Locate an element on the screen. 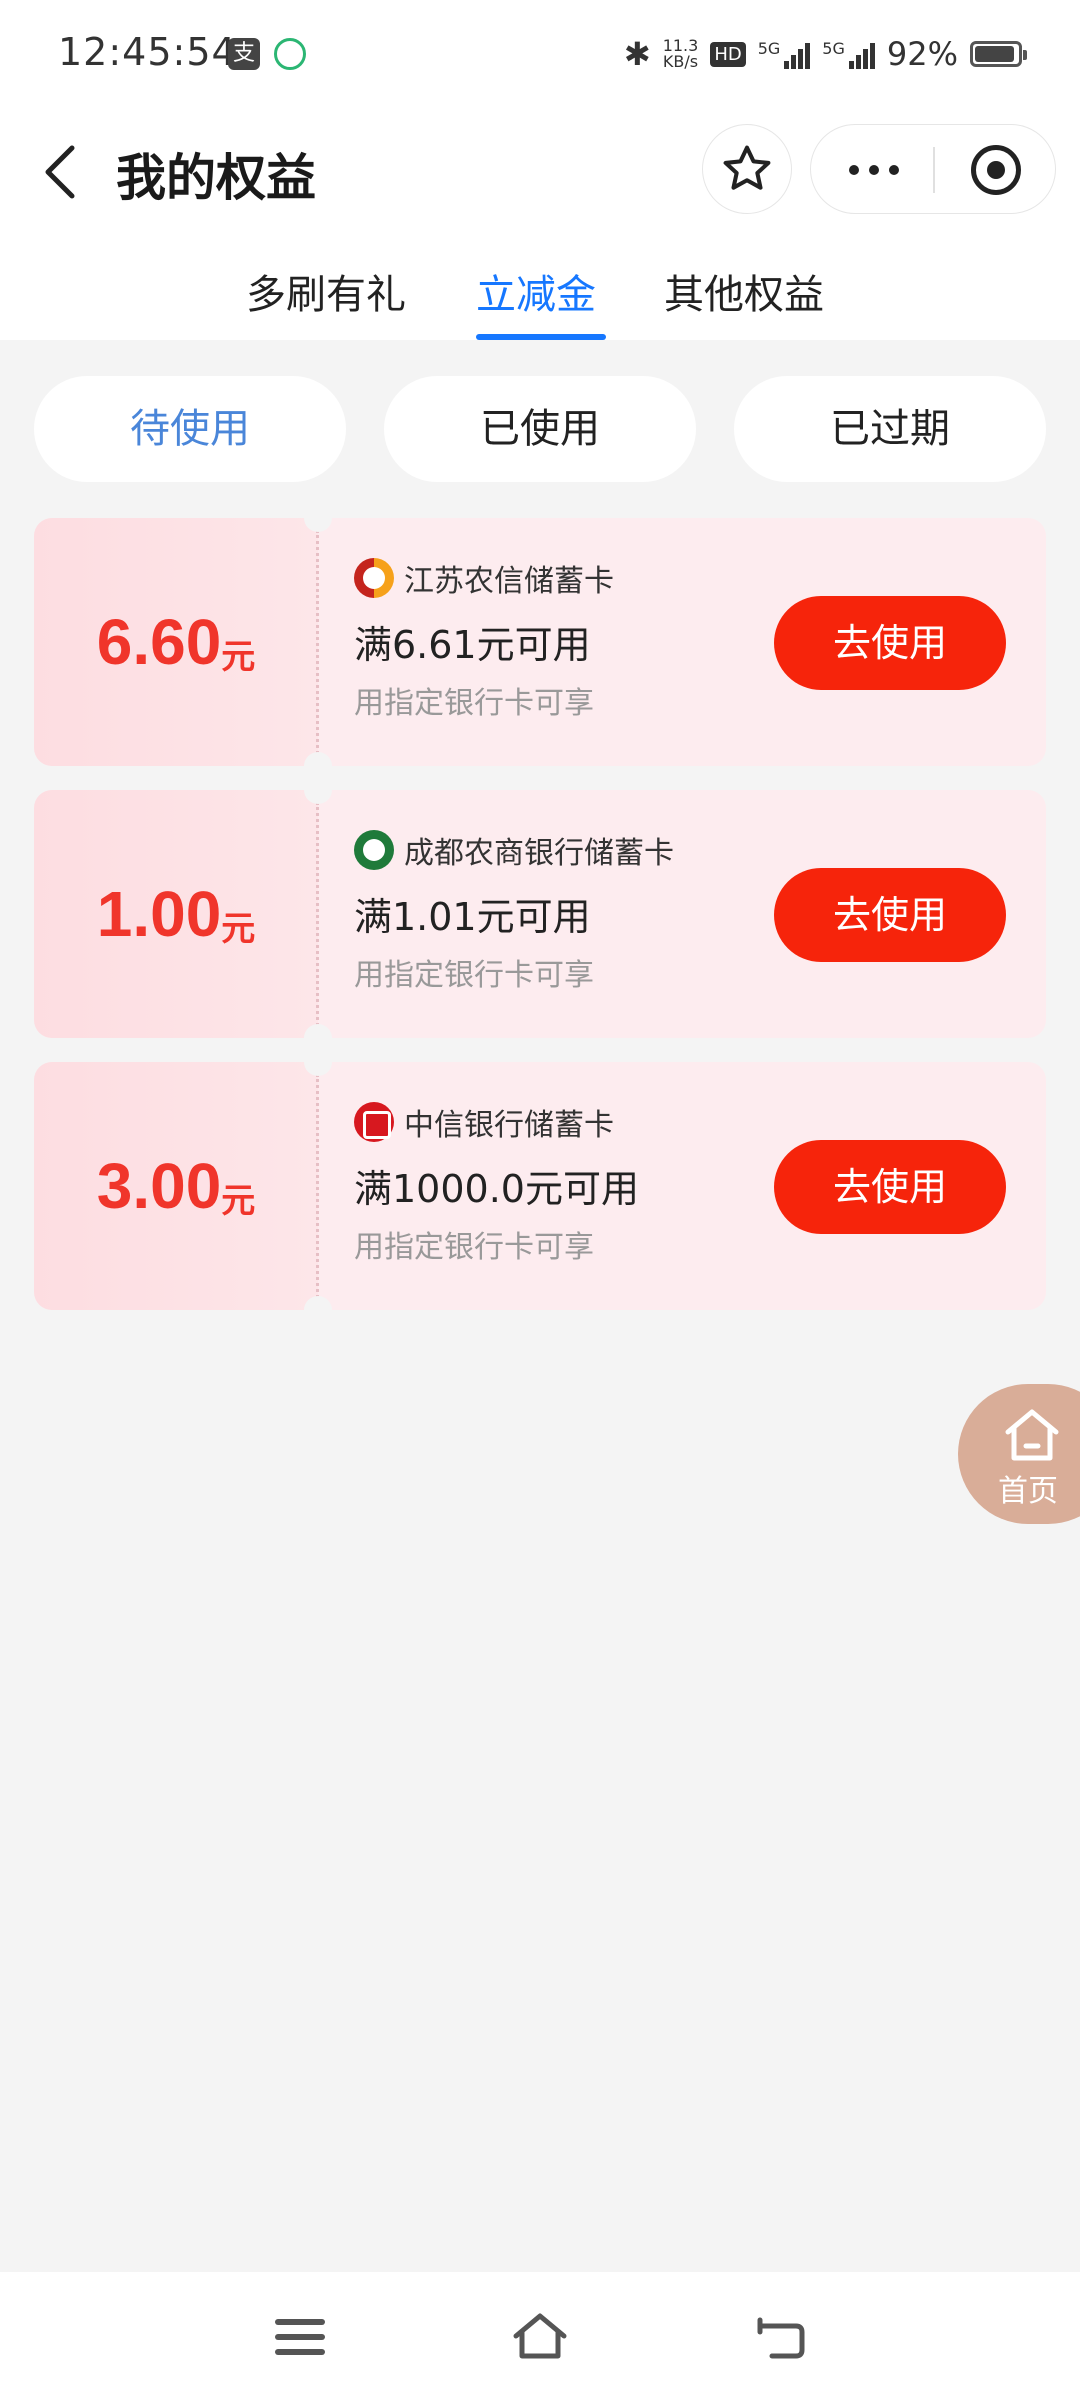 Image resolution: width=1080 pixels, height=2400 pixels. star-icon is located at coordinates (747, 167).